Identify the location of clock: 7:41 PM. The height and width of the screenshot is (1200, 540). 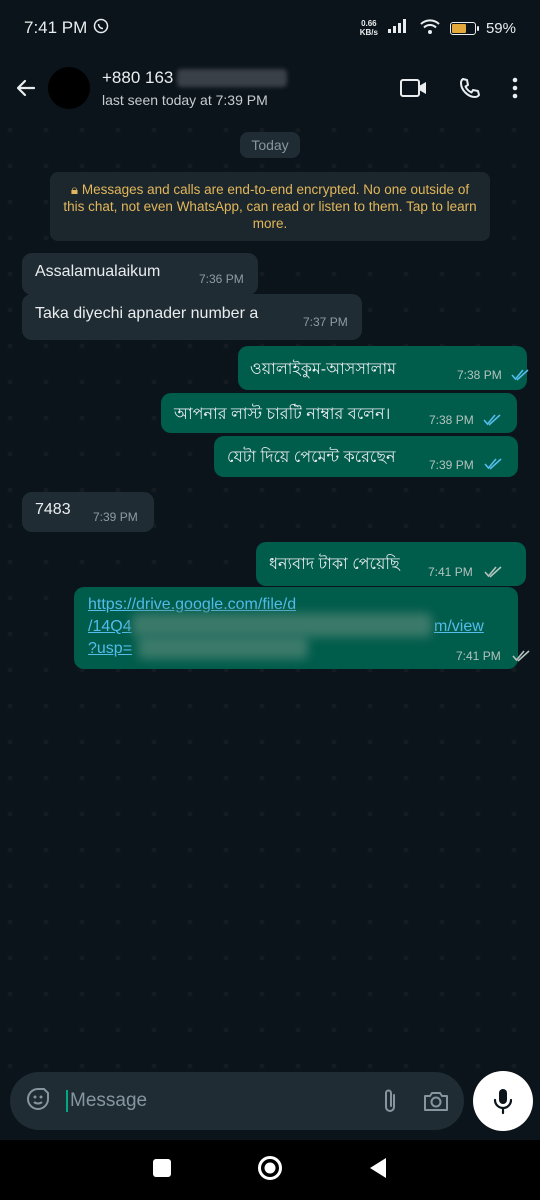
(56, 27).